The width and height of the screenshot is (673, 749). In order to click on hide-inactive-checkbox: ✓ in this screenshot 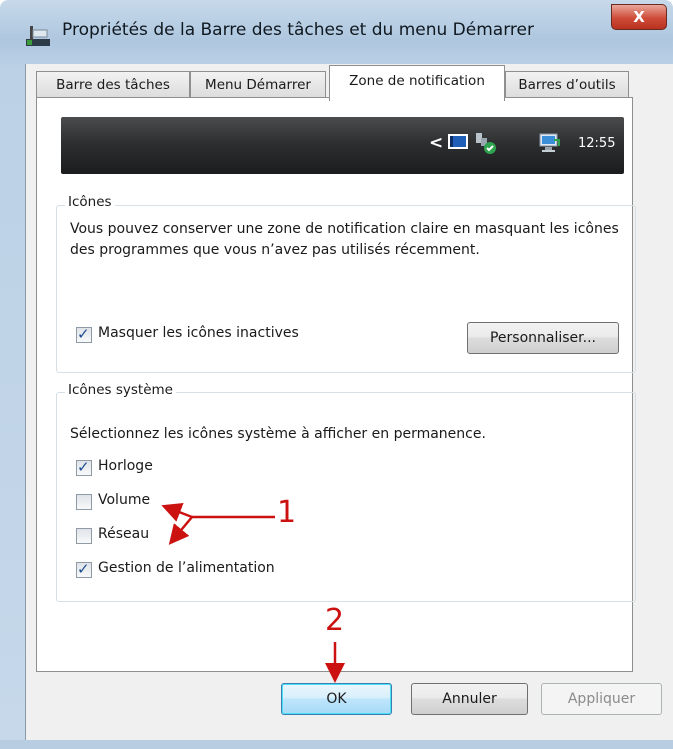, I will do `click(84, 334)`.